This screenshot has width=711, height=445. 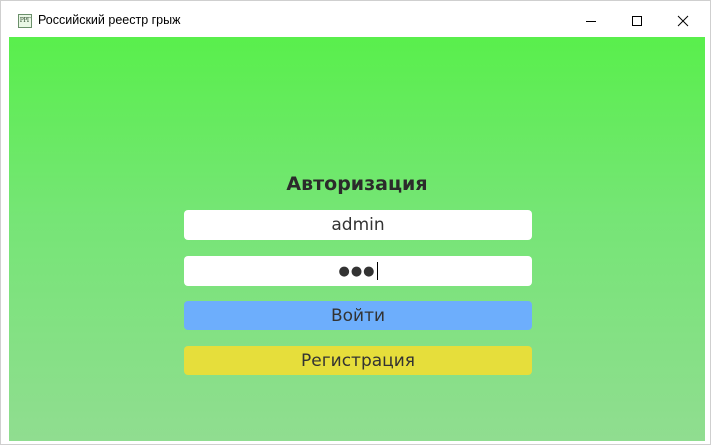 I want to click on register-button: Регистрация, so click(x=358, y=360).